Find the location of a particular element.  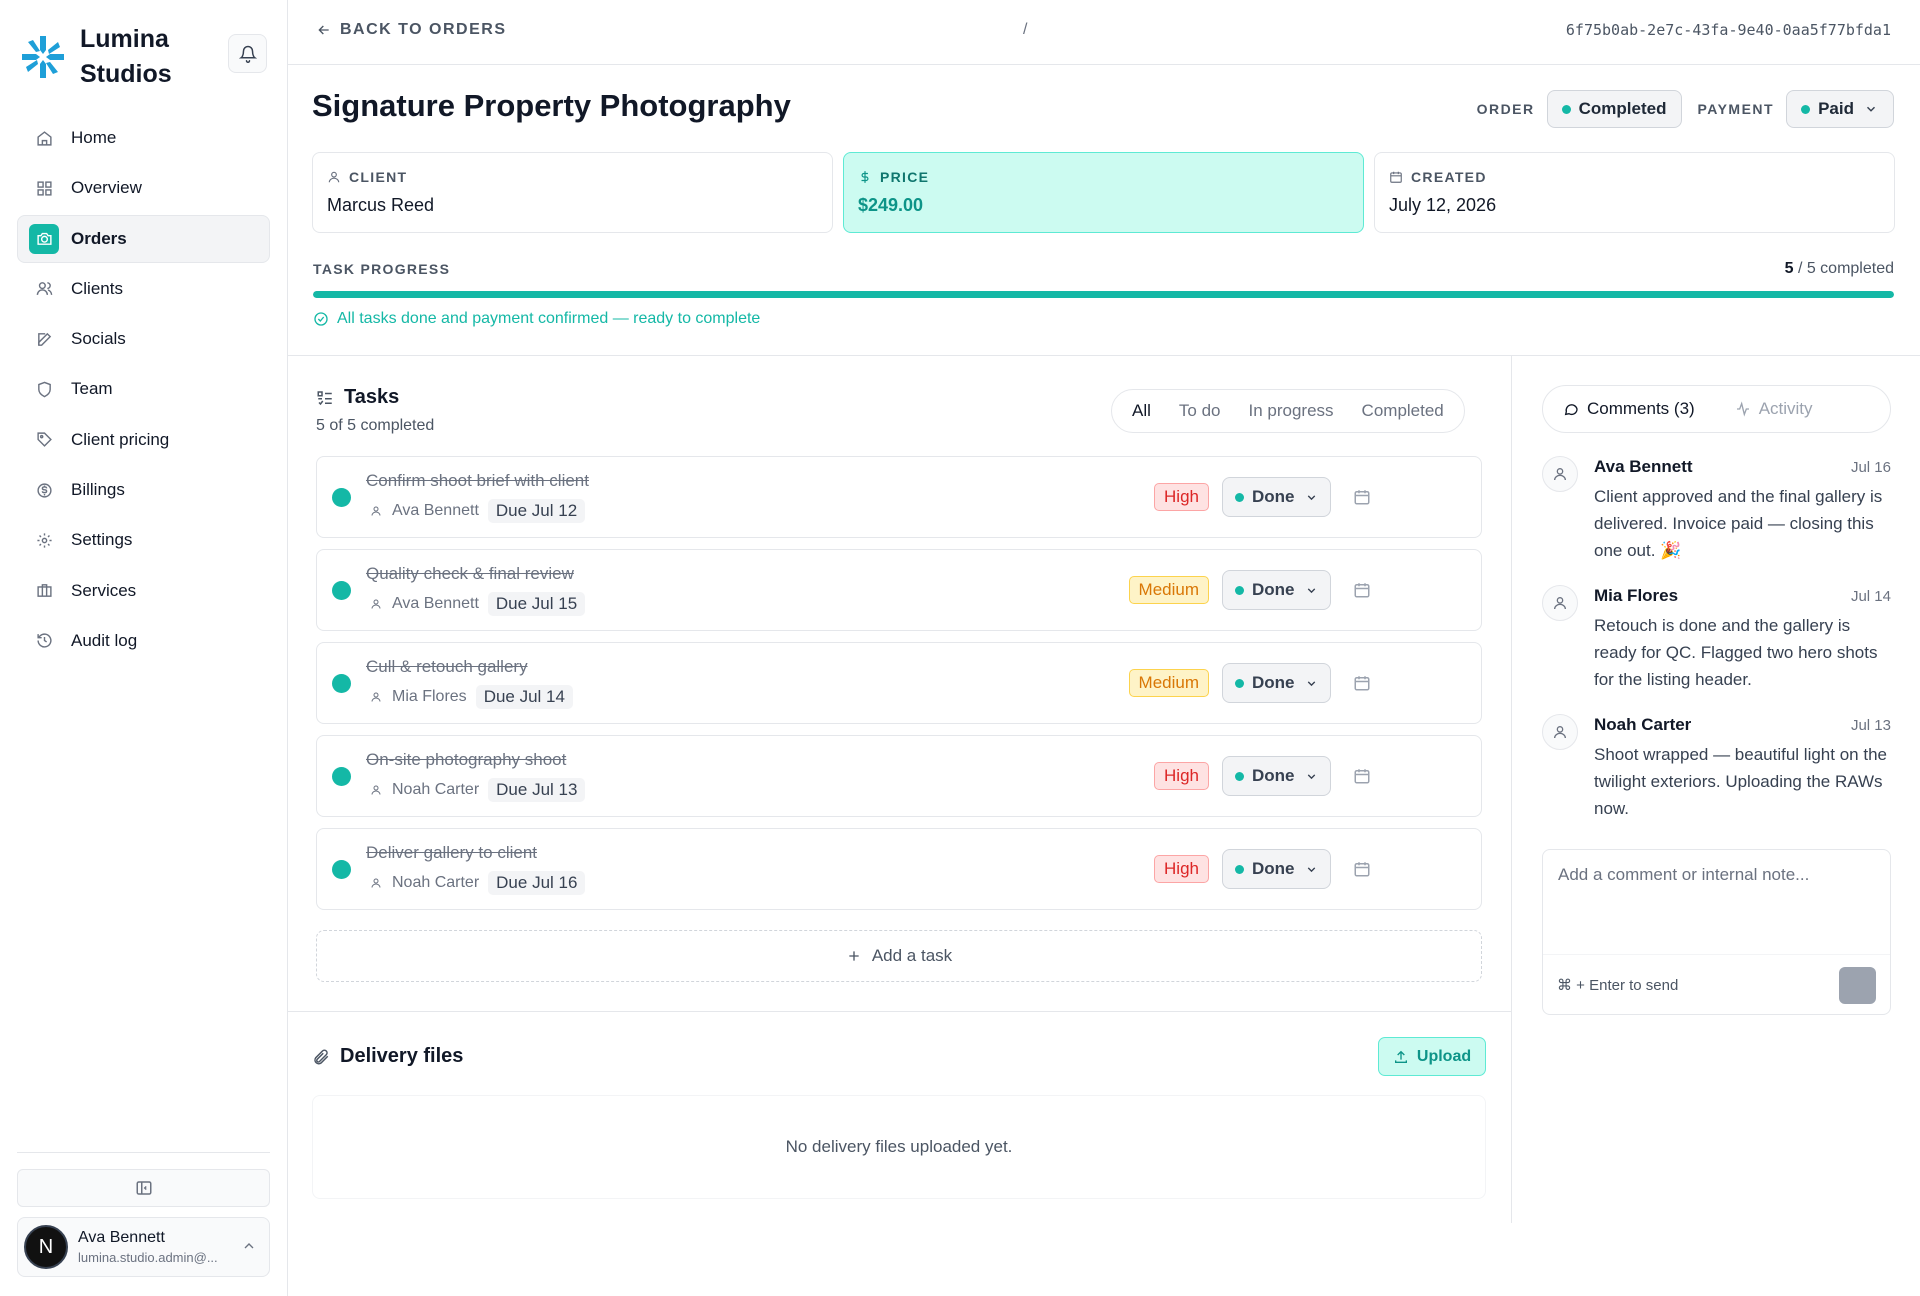

comment-input is located at coordinates (1716, 901).